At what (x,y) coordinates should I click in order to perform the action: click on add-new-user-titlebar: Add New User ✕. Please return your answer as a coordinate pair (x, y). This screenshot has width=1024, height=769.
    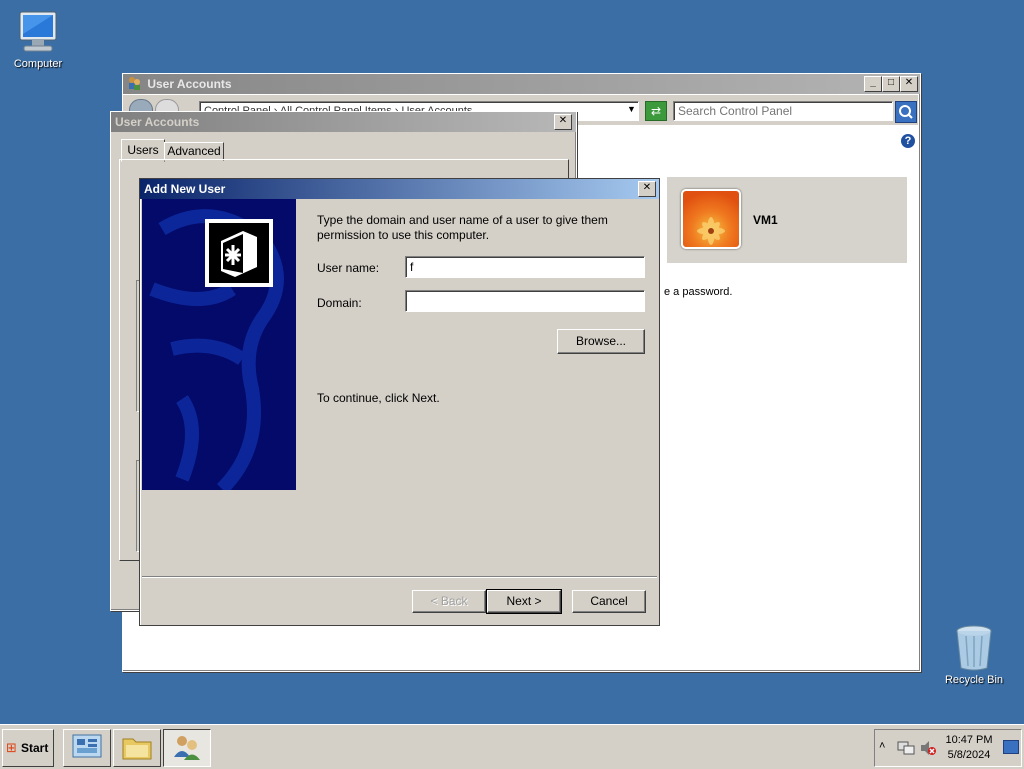
    Looking at the image, I should click on (399, 189).